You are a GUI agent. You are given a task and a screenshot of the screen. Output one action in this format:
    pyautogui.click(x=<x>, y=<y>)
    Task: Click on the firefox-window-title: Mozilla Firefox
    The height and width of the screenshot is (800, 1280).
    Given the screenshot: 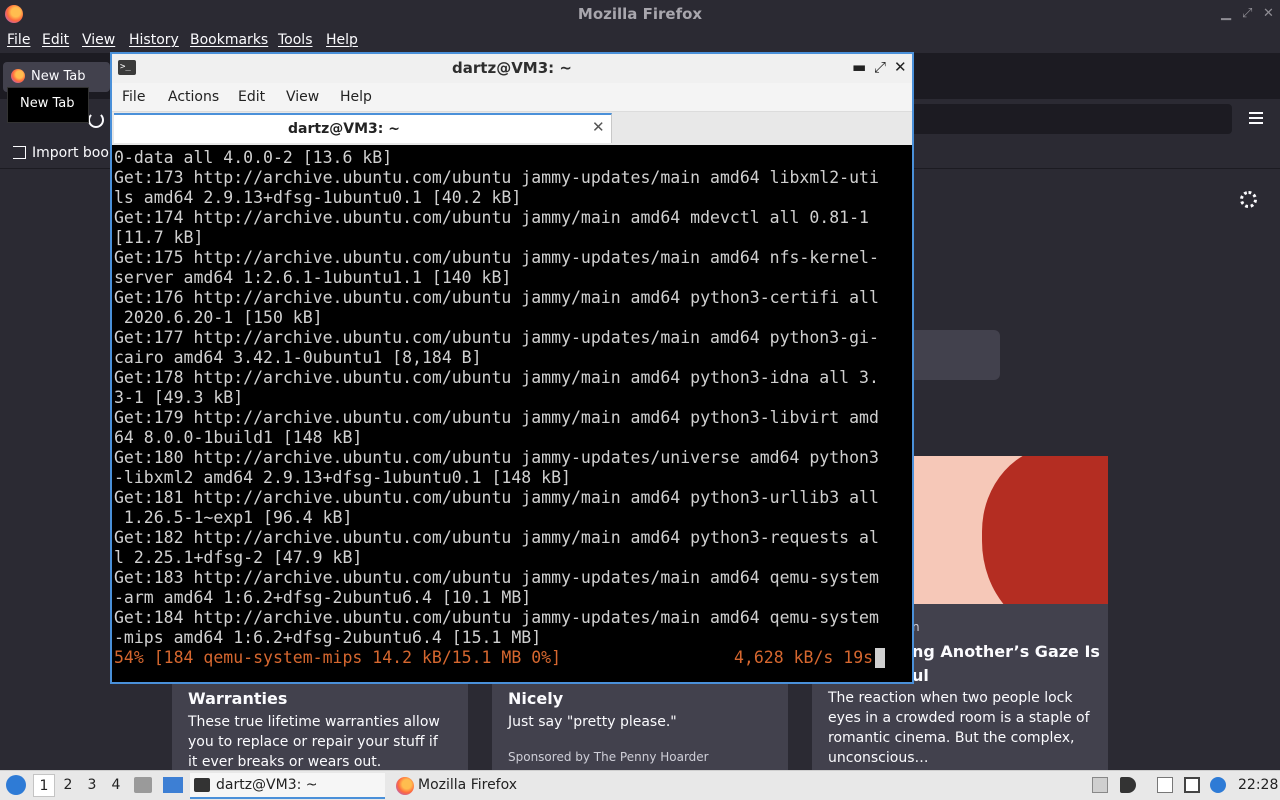 What is the action you would take?
    pyautogui.click(x=640, y=14)
    